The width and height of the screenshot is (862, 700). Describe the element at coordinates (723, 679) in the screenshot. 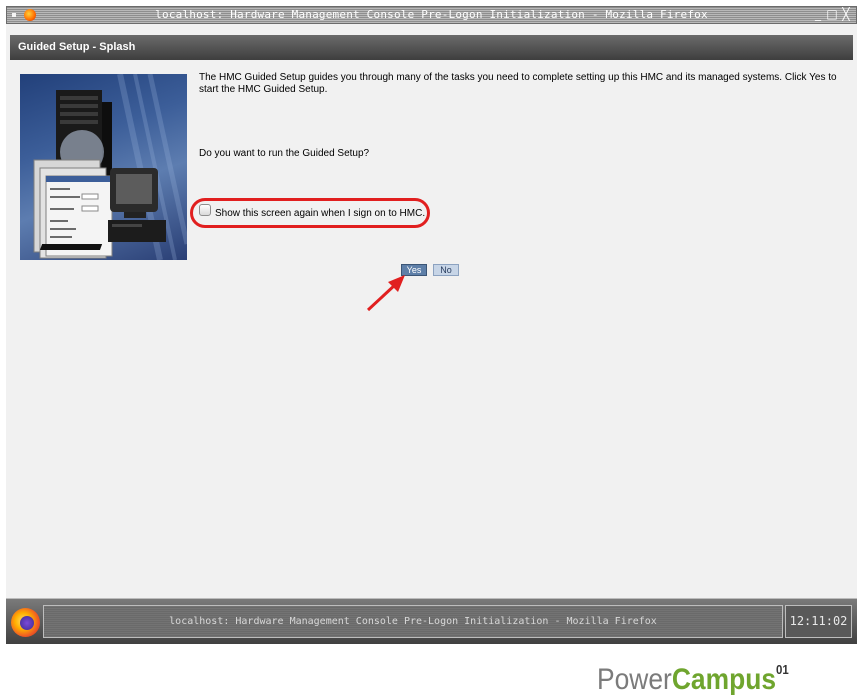

I see `logo-campus-text: Campus` at that location.